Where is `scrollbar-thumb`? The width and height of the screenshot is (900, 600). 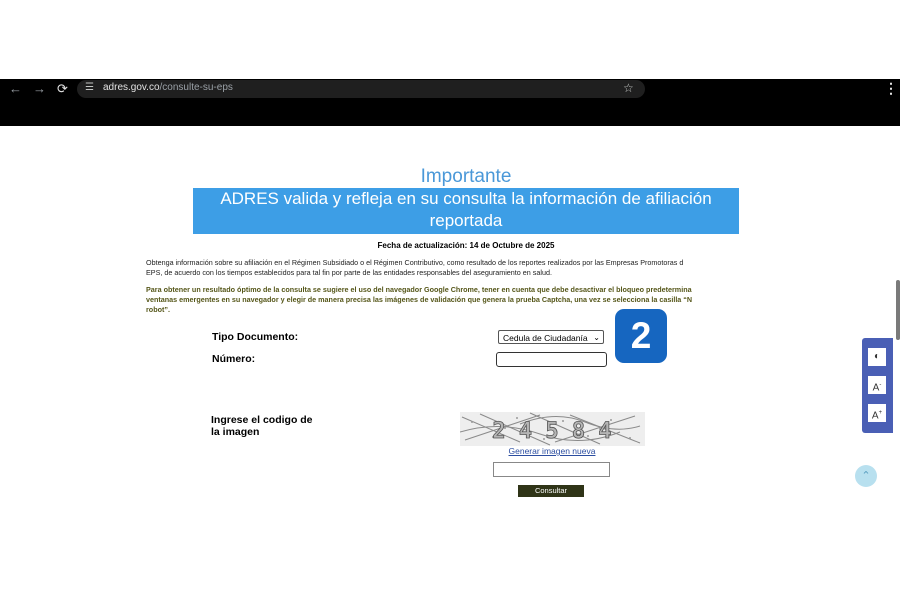
scrollbar-thumb is located at coordinates (898, 310).